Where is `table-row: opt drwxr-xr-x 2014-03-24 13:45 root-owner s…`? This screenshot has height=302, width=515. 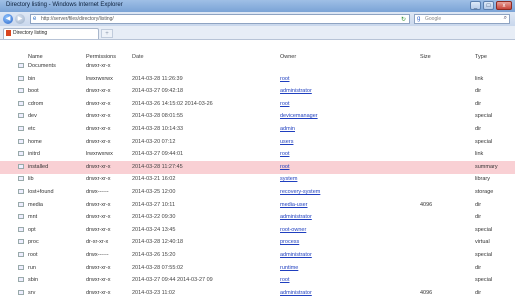 table-row: opt drwxr-xr-x 2014-03-24 13:45 root-owner s… is located at coordinates (257, 230).